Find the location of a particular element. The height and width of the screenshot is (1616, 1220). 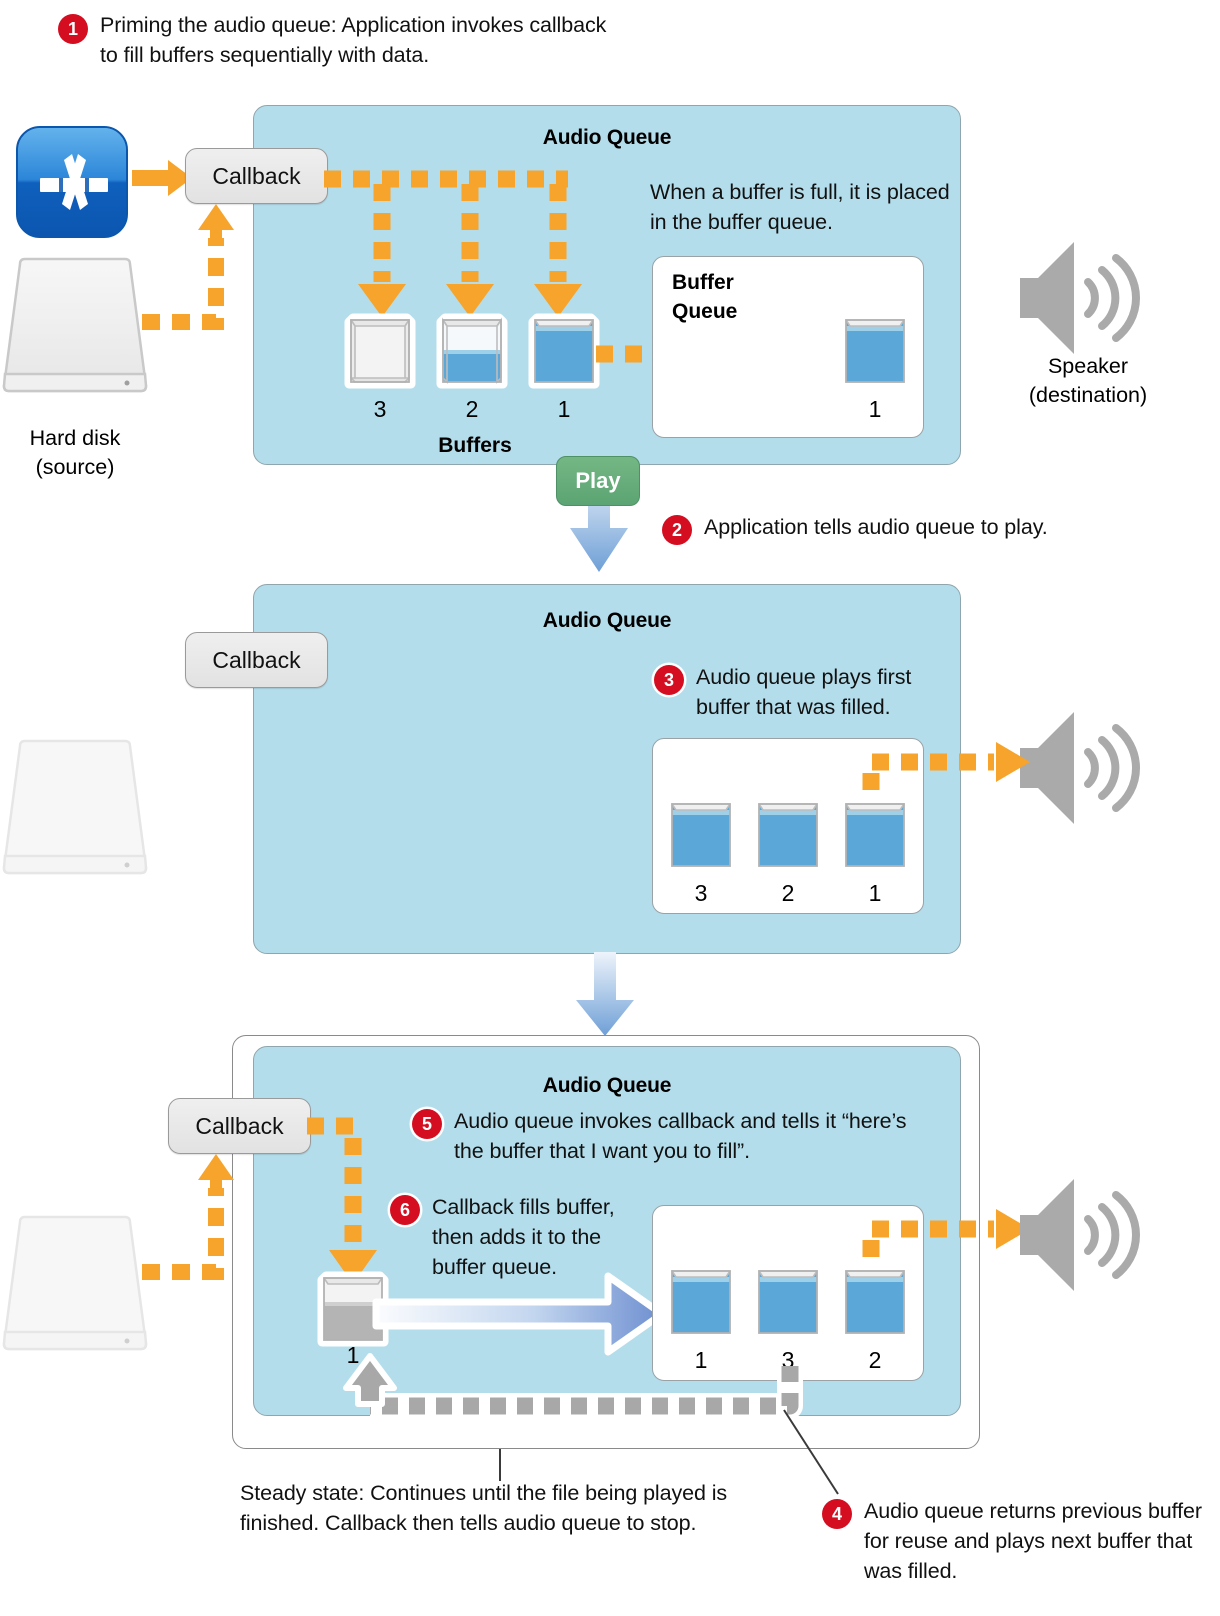

play-button: Play is located at coordinates (598, 481).